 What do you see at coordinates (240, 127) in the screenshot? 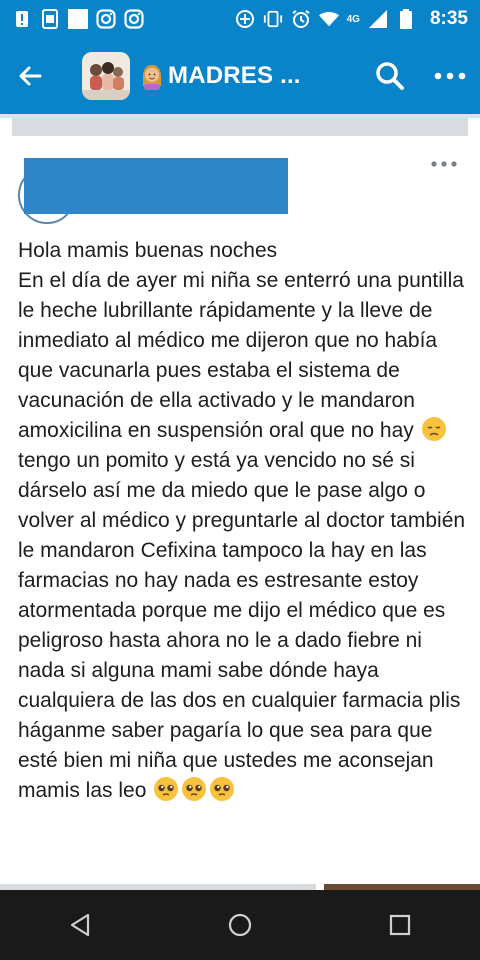
I see `previous-post-edge` at bounding box center [240, 127].